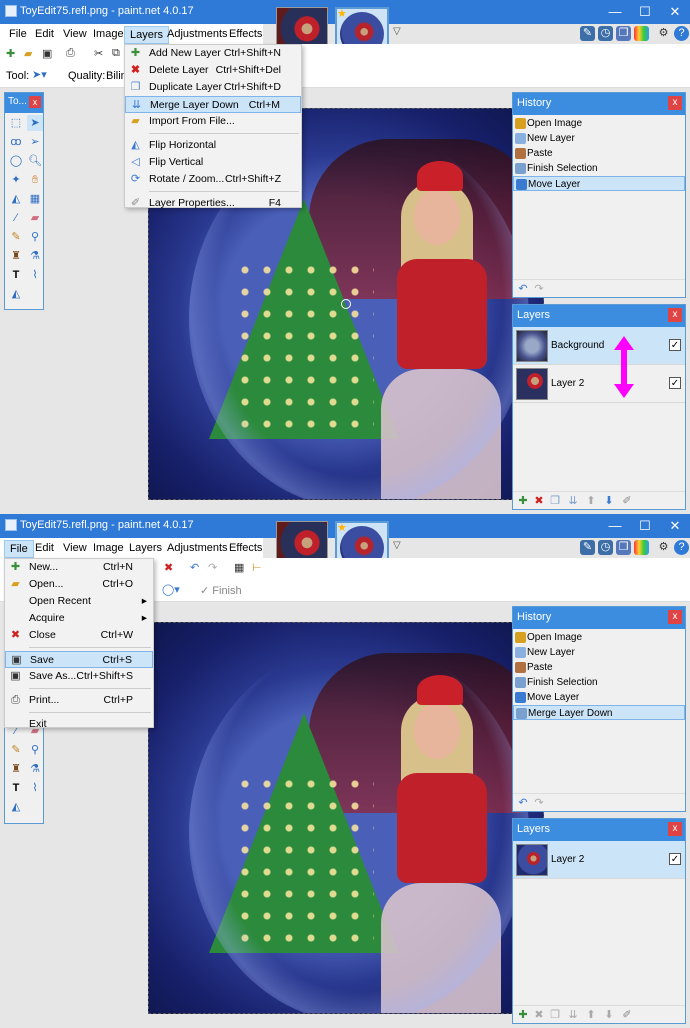 The height and width of the screenshot is (1028, 690). What do you see at coordinates (663, 547) in the screenshot?
I see `settings-icon: ⚙` at bounding box center [663, 547].